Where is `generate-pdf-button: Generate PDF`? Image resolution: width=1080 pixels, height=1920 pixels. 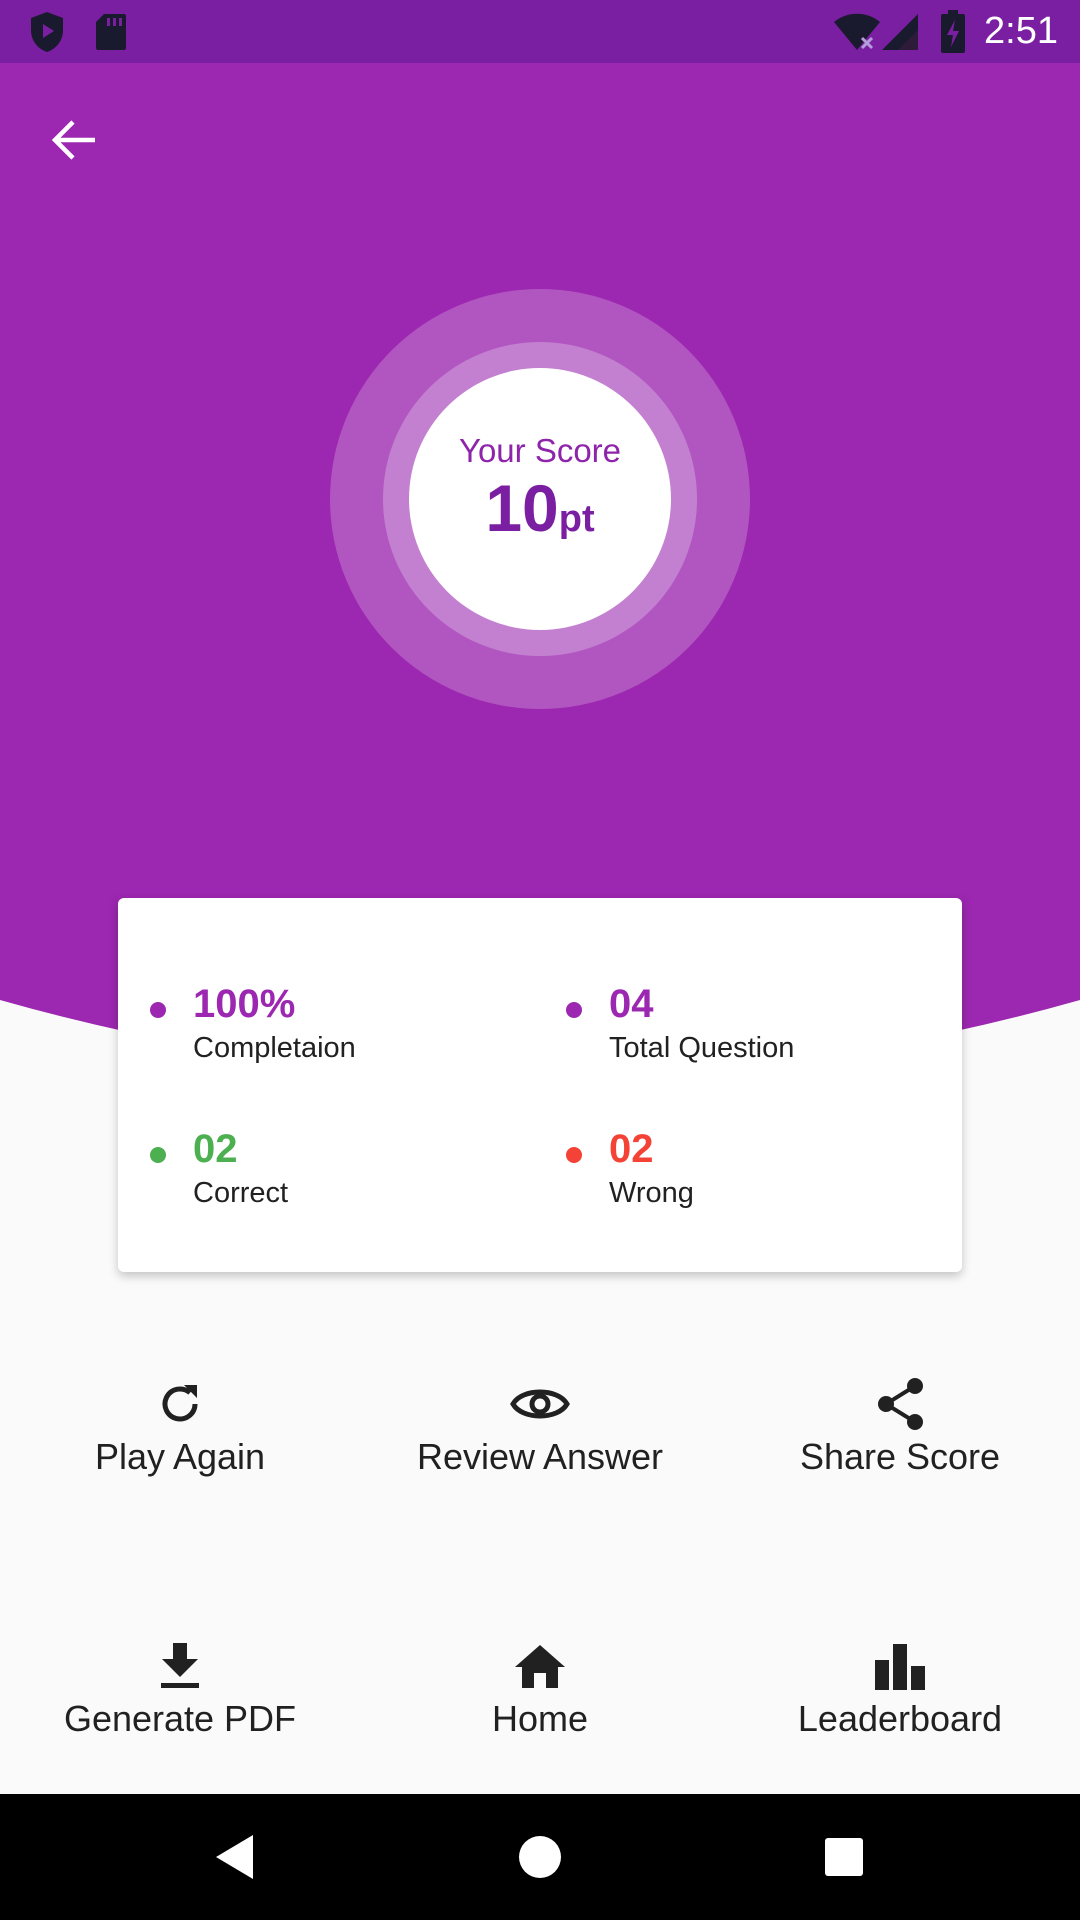
generate-pdf-button: Generate PDF is located at coordinates (180, 1688).